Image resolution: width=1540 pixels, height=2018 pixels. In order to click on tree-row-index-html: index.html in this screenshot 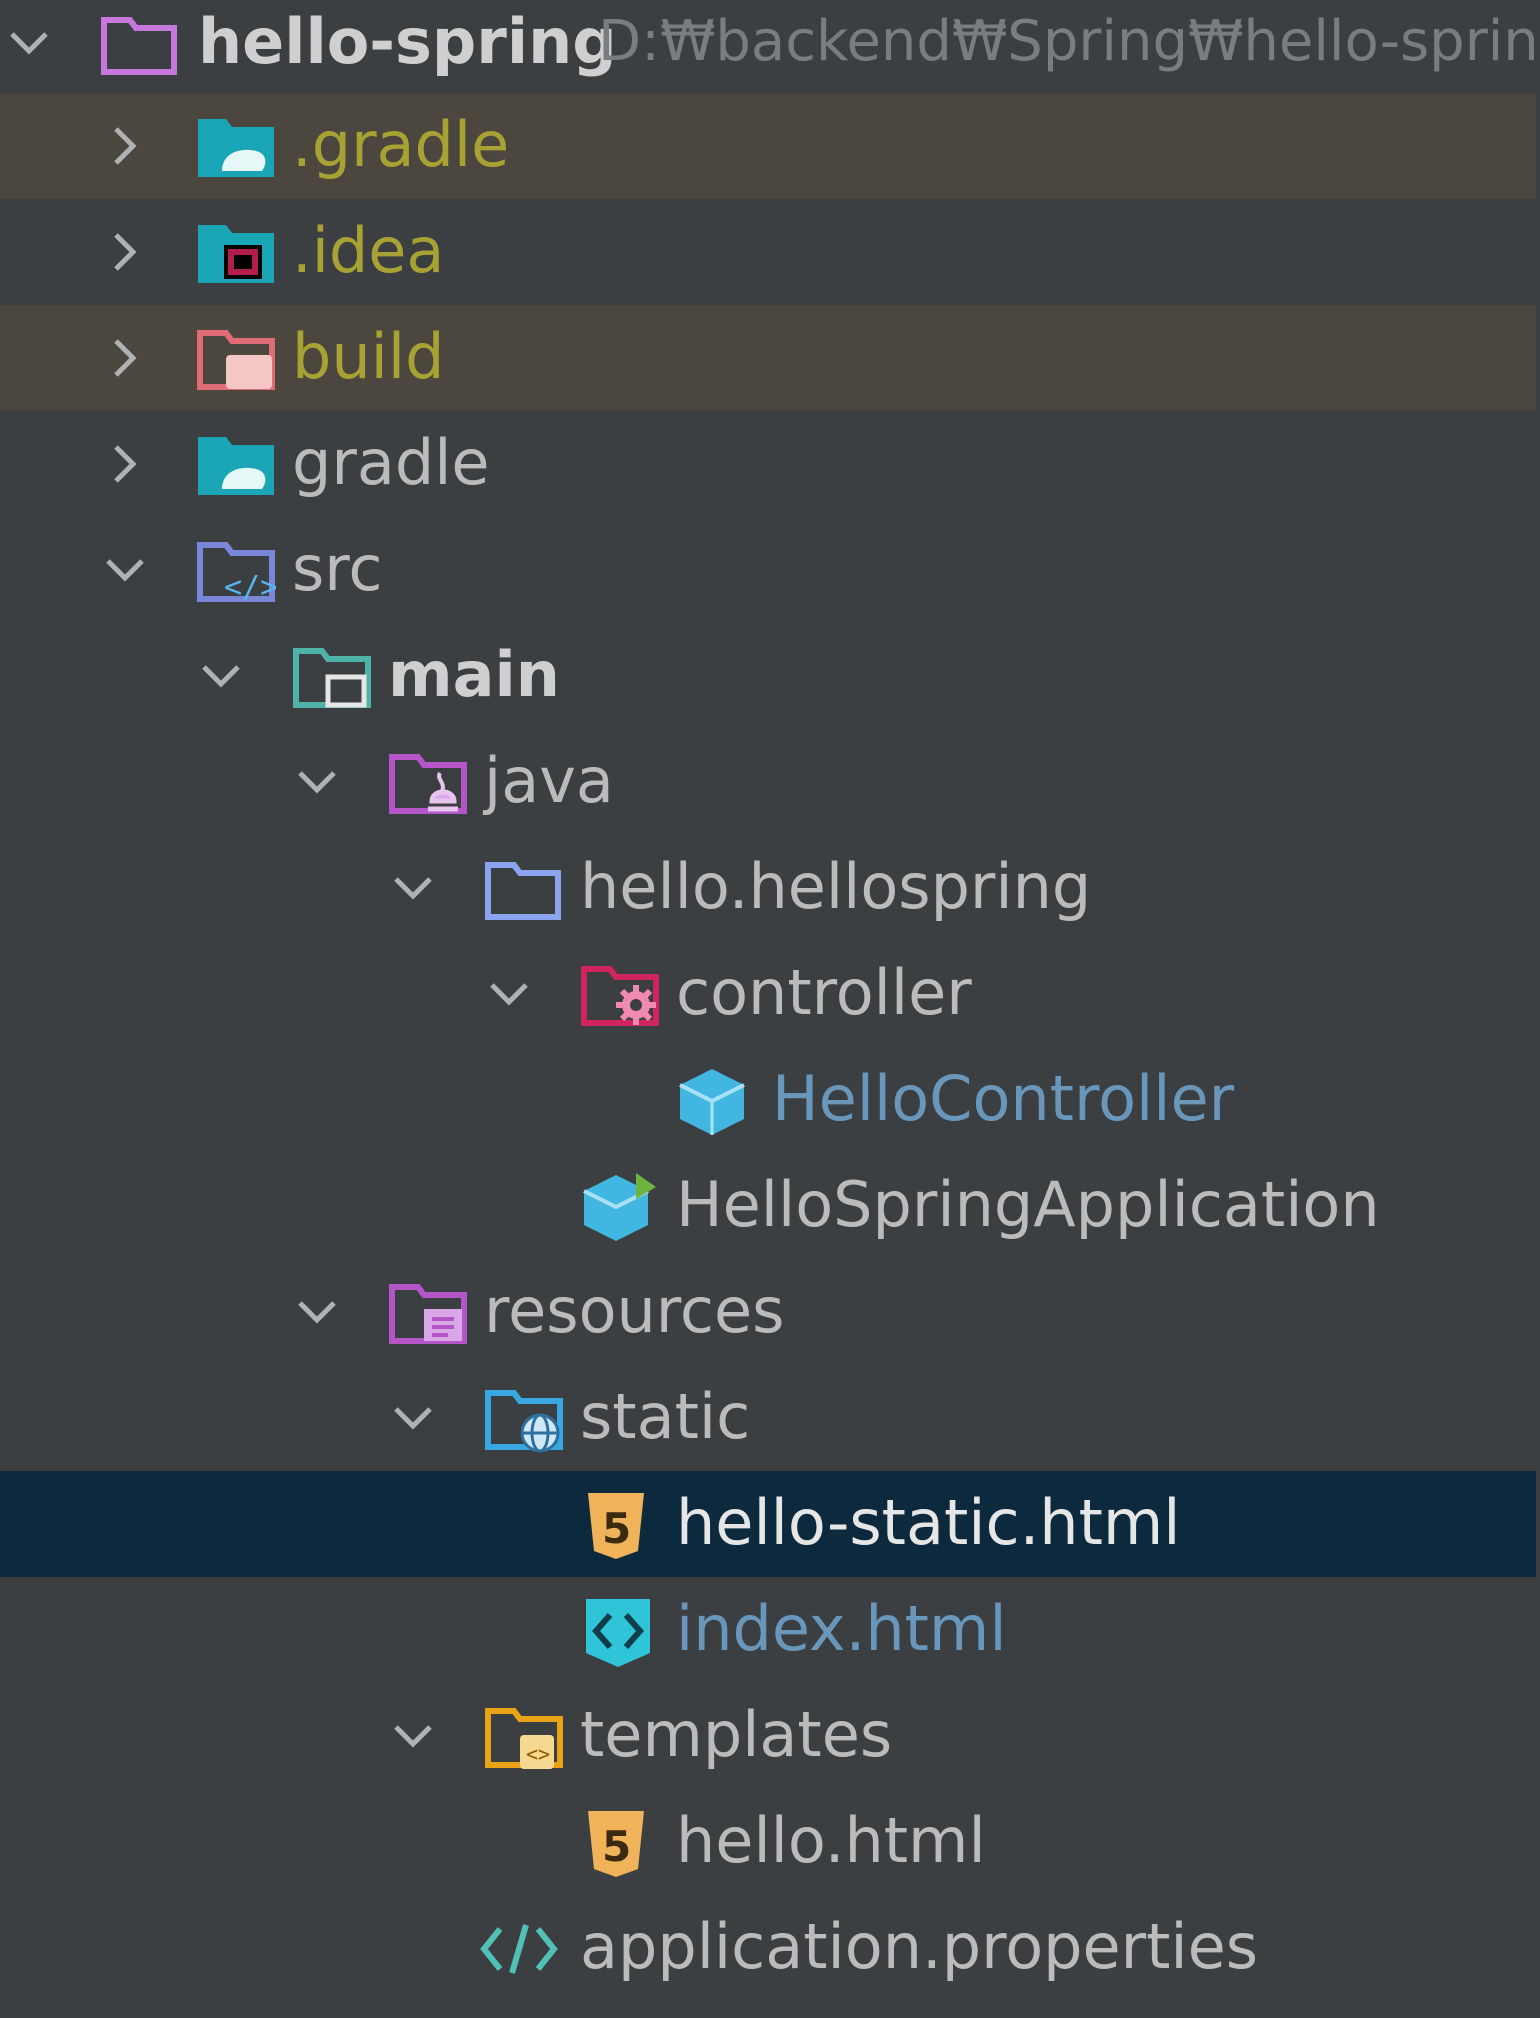, I will do `click(768, 1630)`.